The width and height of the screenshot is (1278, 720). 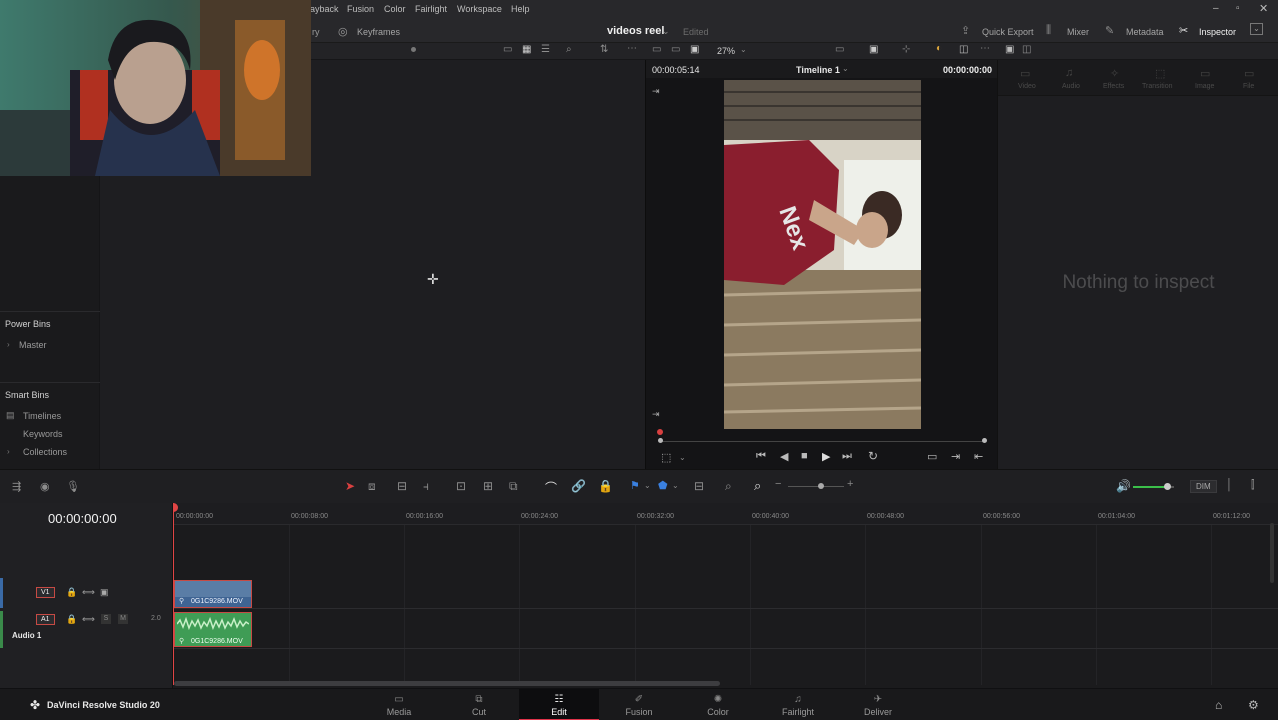 I want to click on detail-zoom-icon: ⌕, so click(x=728, y=486).